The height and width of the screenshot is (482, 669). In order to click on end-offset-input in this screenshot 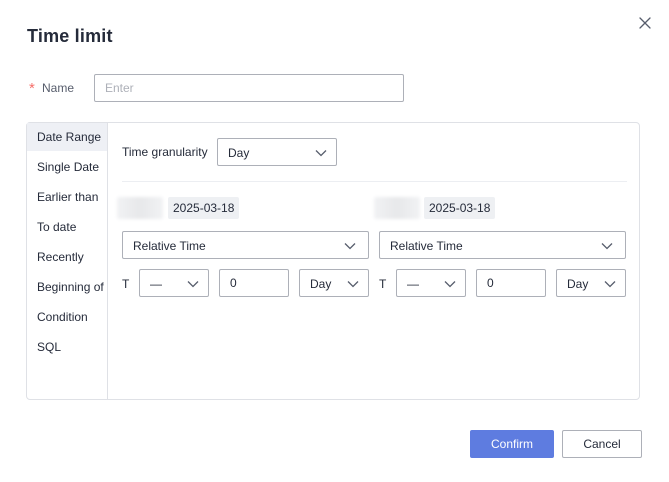, I will do `click(511, 283)`.